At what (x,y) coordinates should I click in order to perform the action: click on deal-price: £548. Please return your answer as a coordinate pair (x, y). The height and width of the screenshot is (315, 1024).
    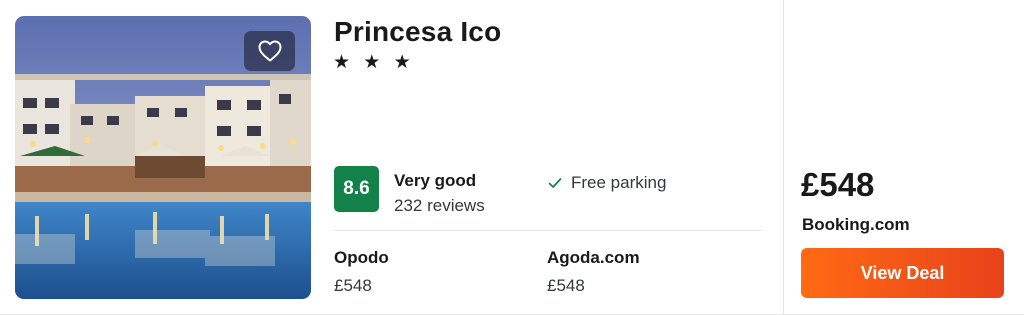
    Looking at the image, I should click on (838, 184).